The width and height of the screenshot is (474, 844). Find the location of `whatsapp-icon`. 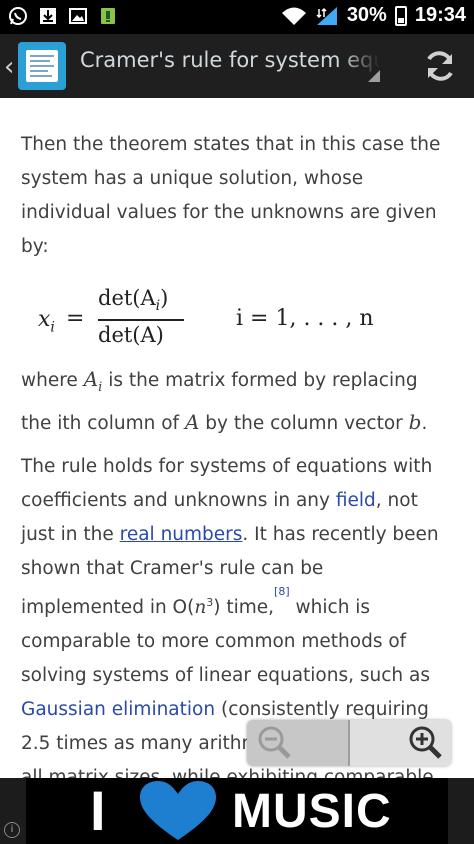

whatsapp-icon is located at coordinates (18, 16).